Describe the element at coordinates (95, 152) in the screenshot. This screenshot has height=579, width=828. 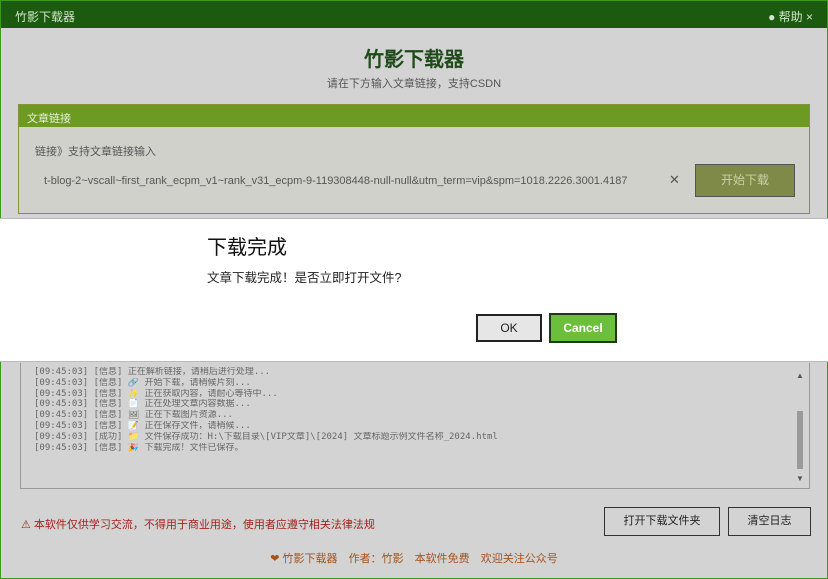
I see `url-field-label: 链接》支持文章链接输入` at that location.